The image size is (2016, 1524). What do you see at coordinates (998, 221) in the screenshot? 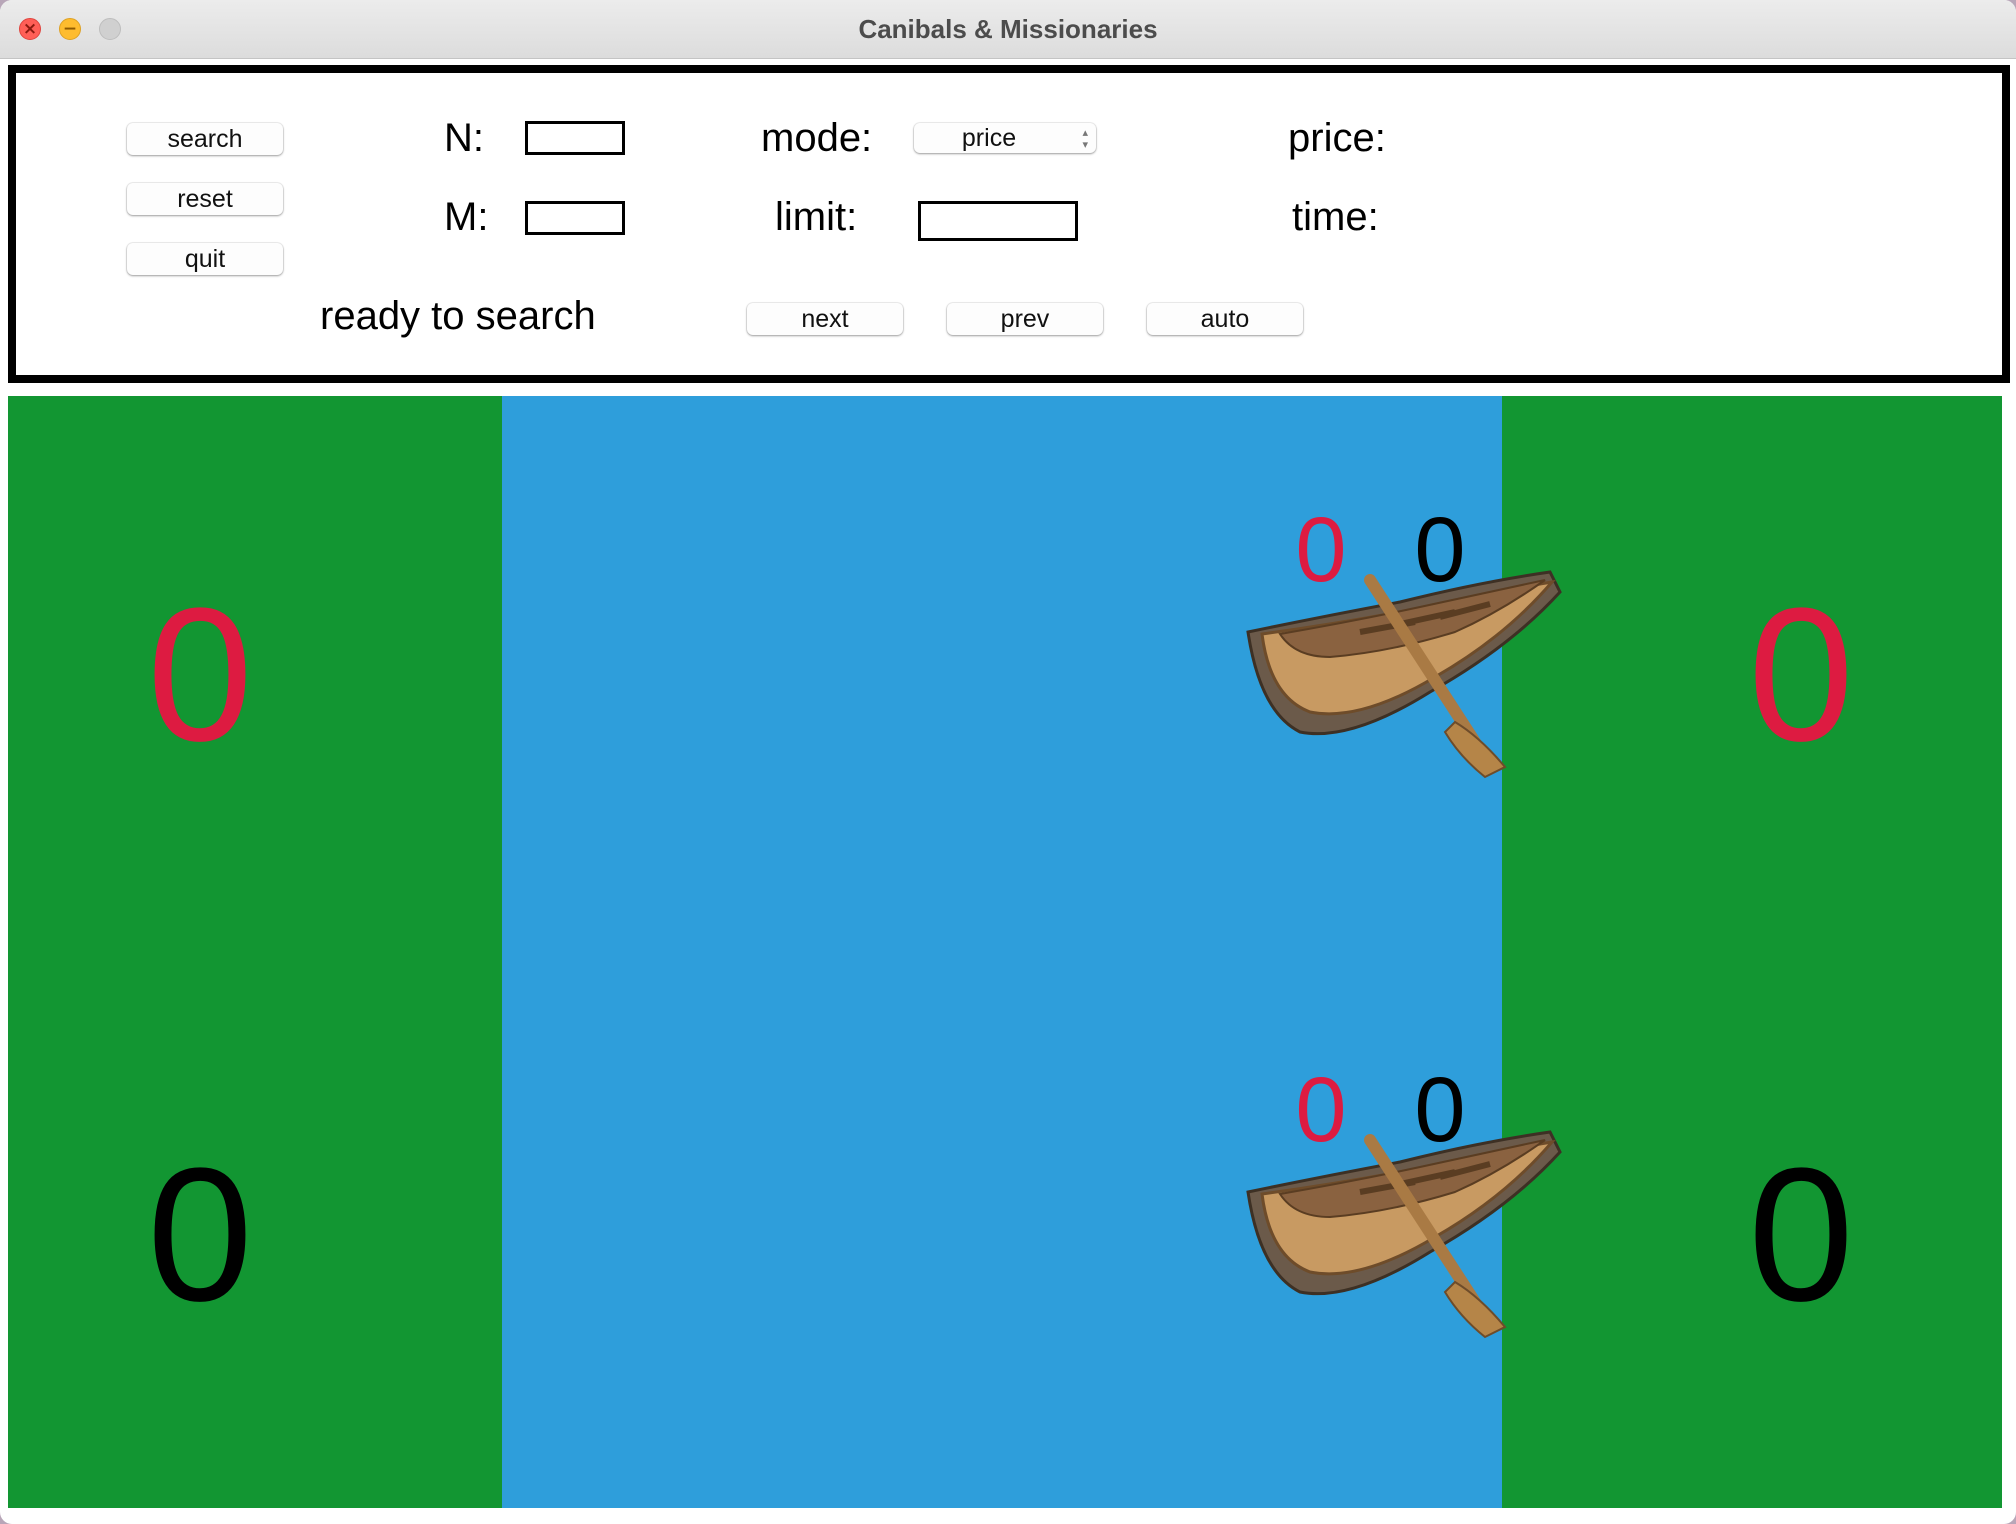
I see `limit-field` at bounding box center [998, 221].